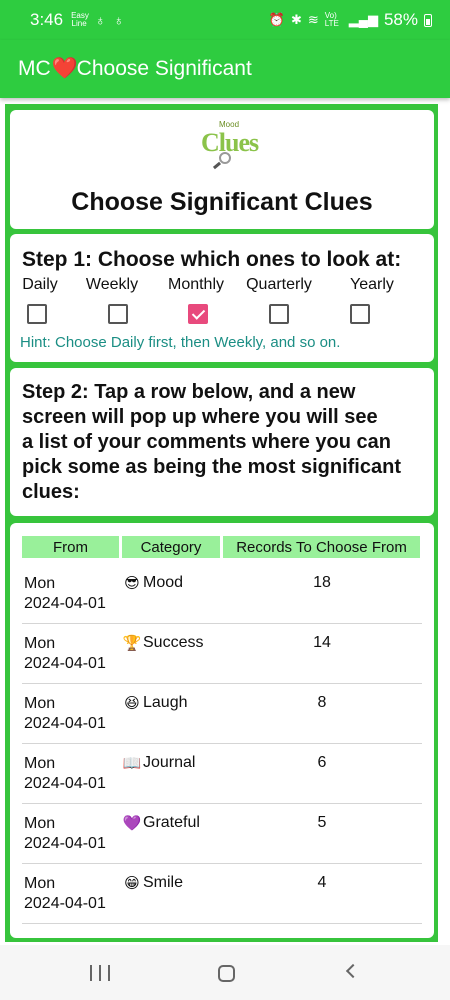 This screenshot has height=1000, width=450. Describe the element at coordinates (322, 642) in the screenshot. I see `row-count: 14` at that location.